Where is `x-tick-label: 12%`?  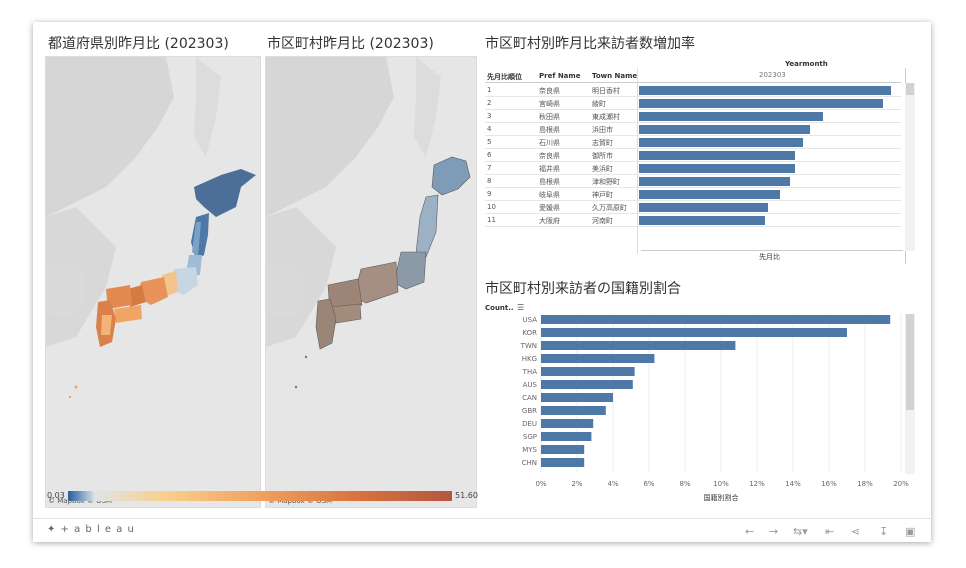
x-tick-label: 12% is located at coordinates (757, 484).